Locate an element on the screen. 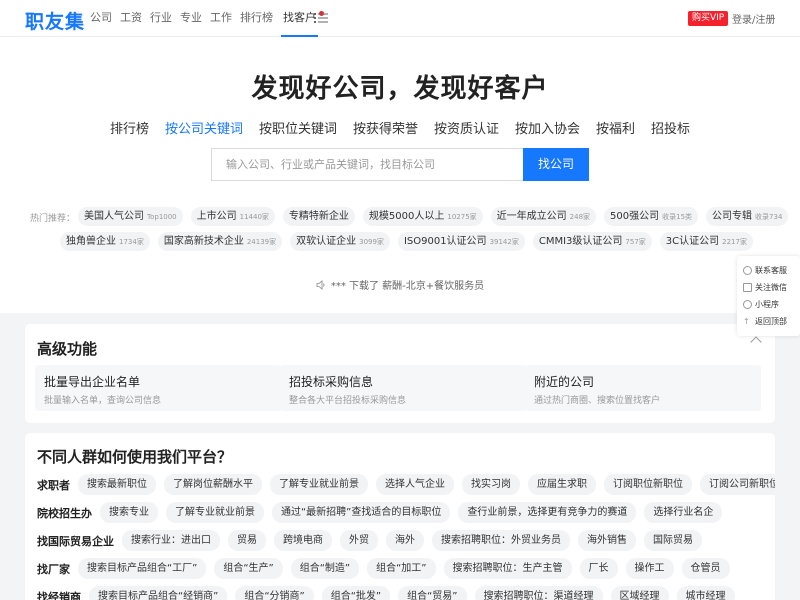  tab-company-keyword: 按公司关键词 is located at coordinates (204, 127).